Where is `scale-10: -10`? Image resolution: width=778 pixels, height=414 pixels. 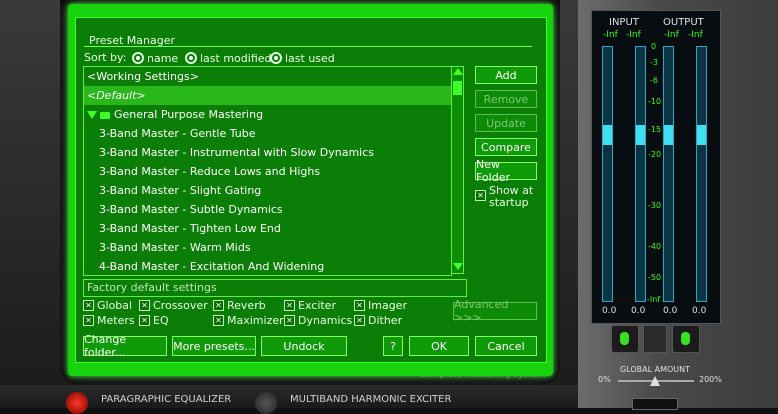
scale-10: -10 is located at coordinates (655, 101).